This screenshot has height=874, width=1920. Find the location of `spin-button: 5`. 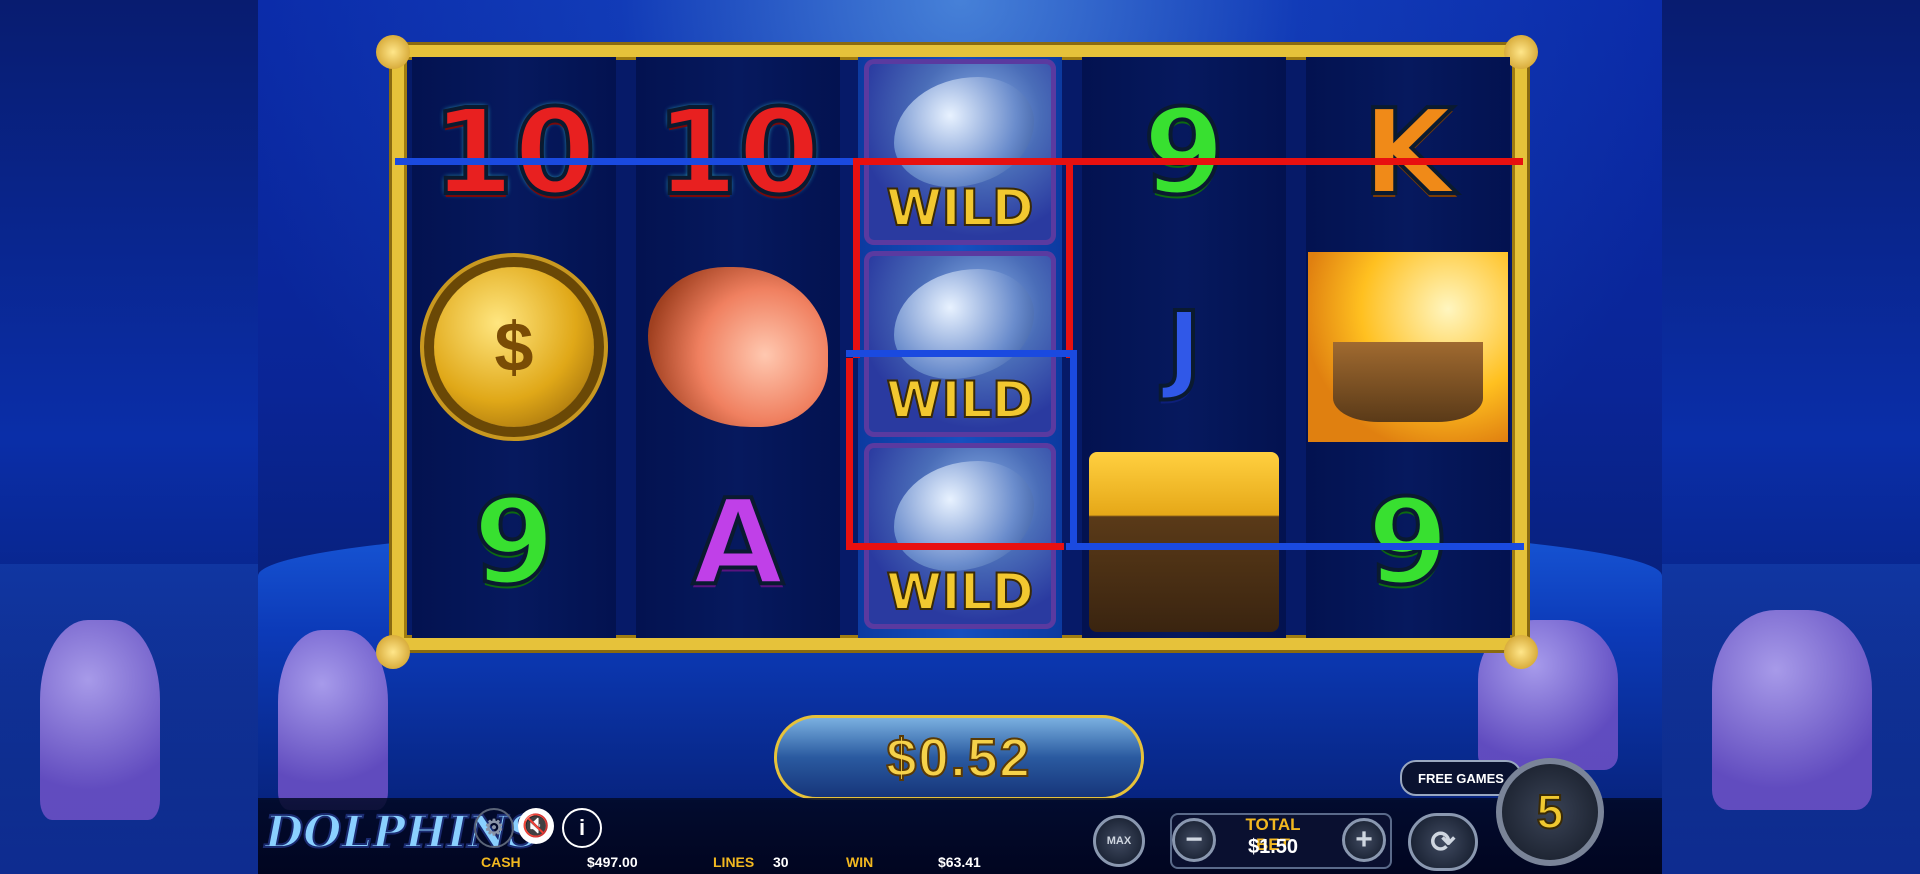

spin-button: 5 is located at coordinates (1550, 812).